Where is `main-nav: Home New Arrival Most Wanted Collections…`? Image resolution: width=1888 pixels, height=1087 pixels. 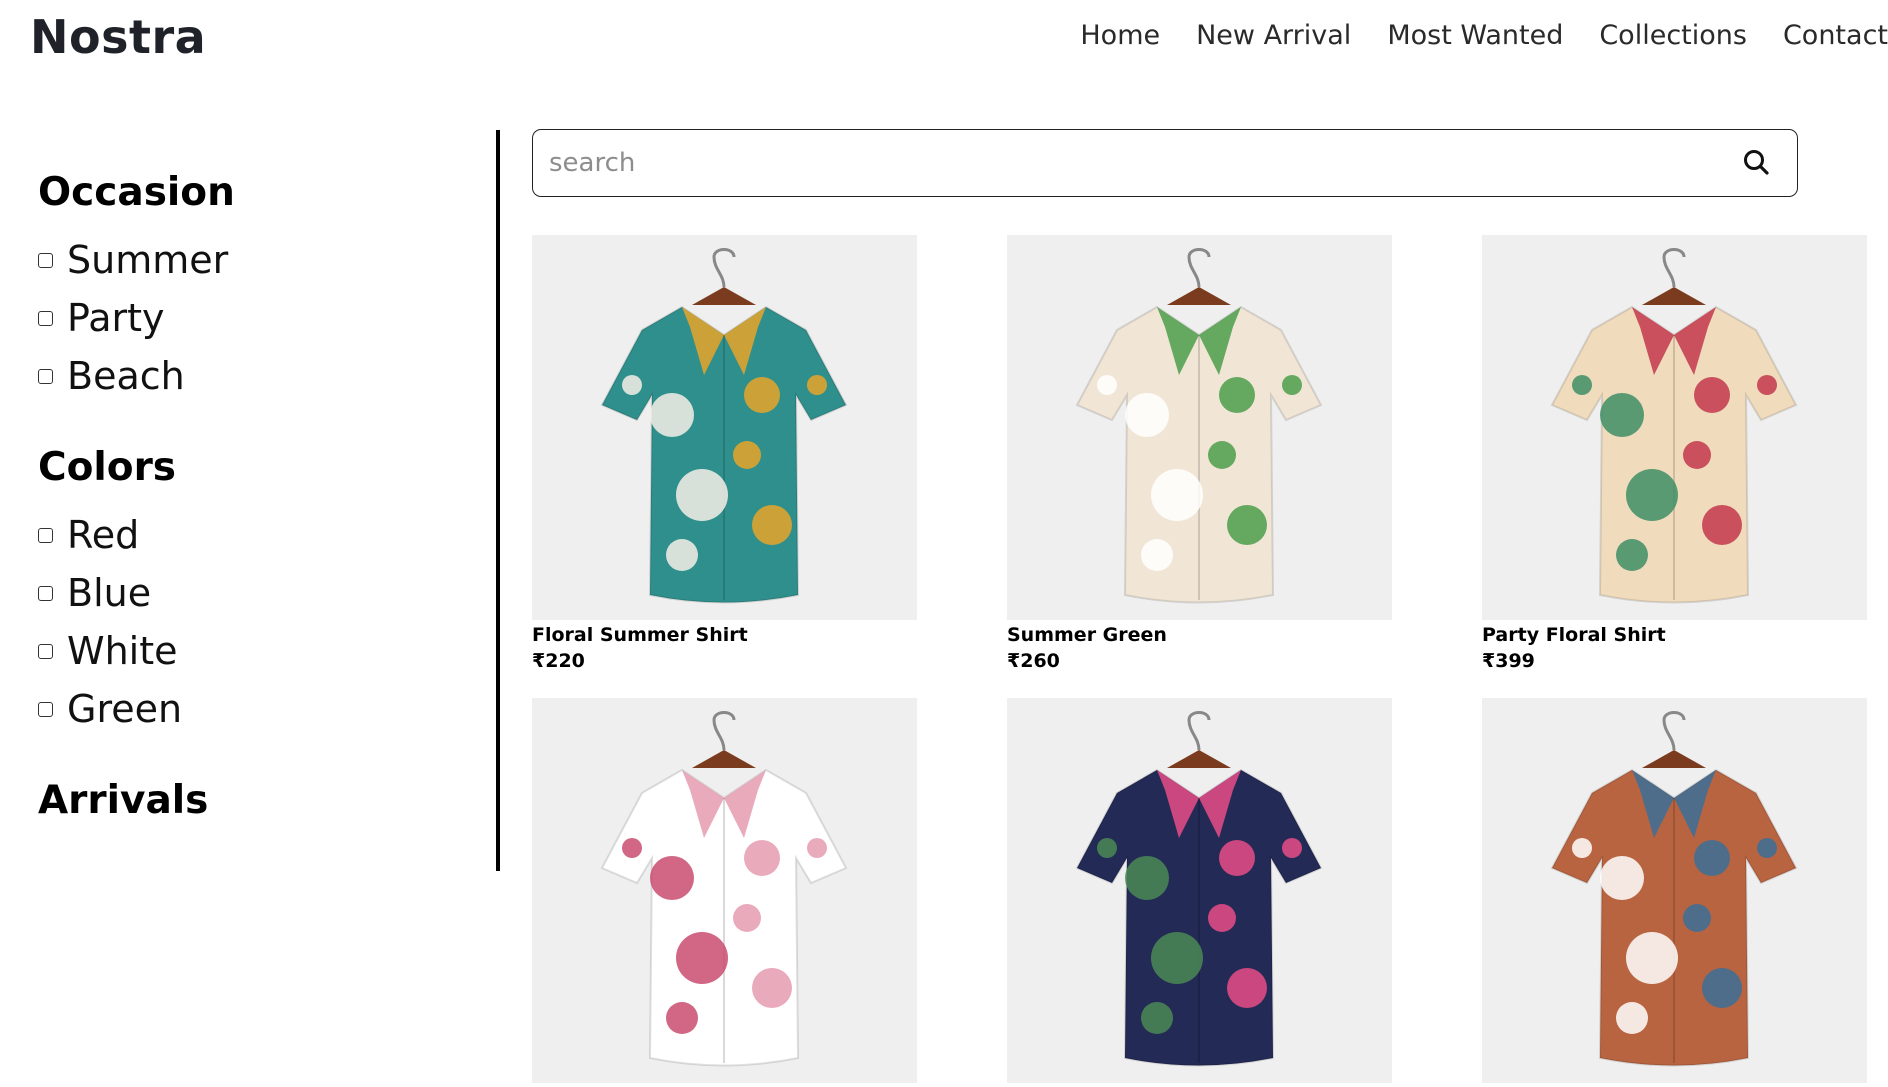
main-nav: Home New Arrival Most Wanted Collections… is located at coordinates (1484, 35).